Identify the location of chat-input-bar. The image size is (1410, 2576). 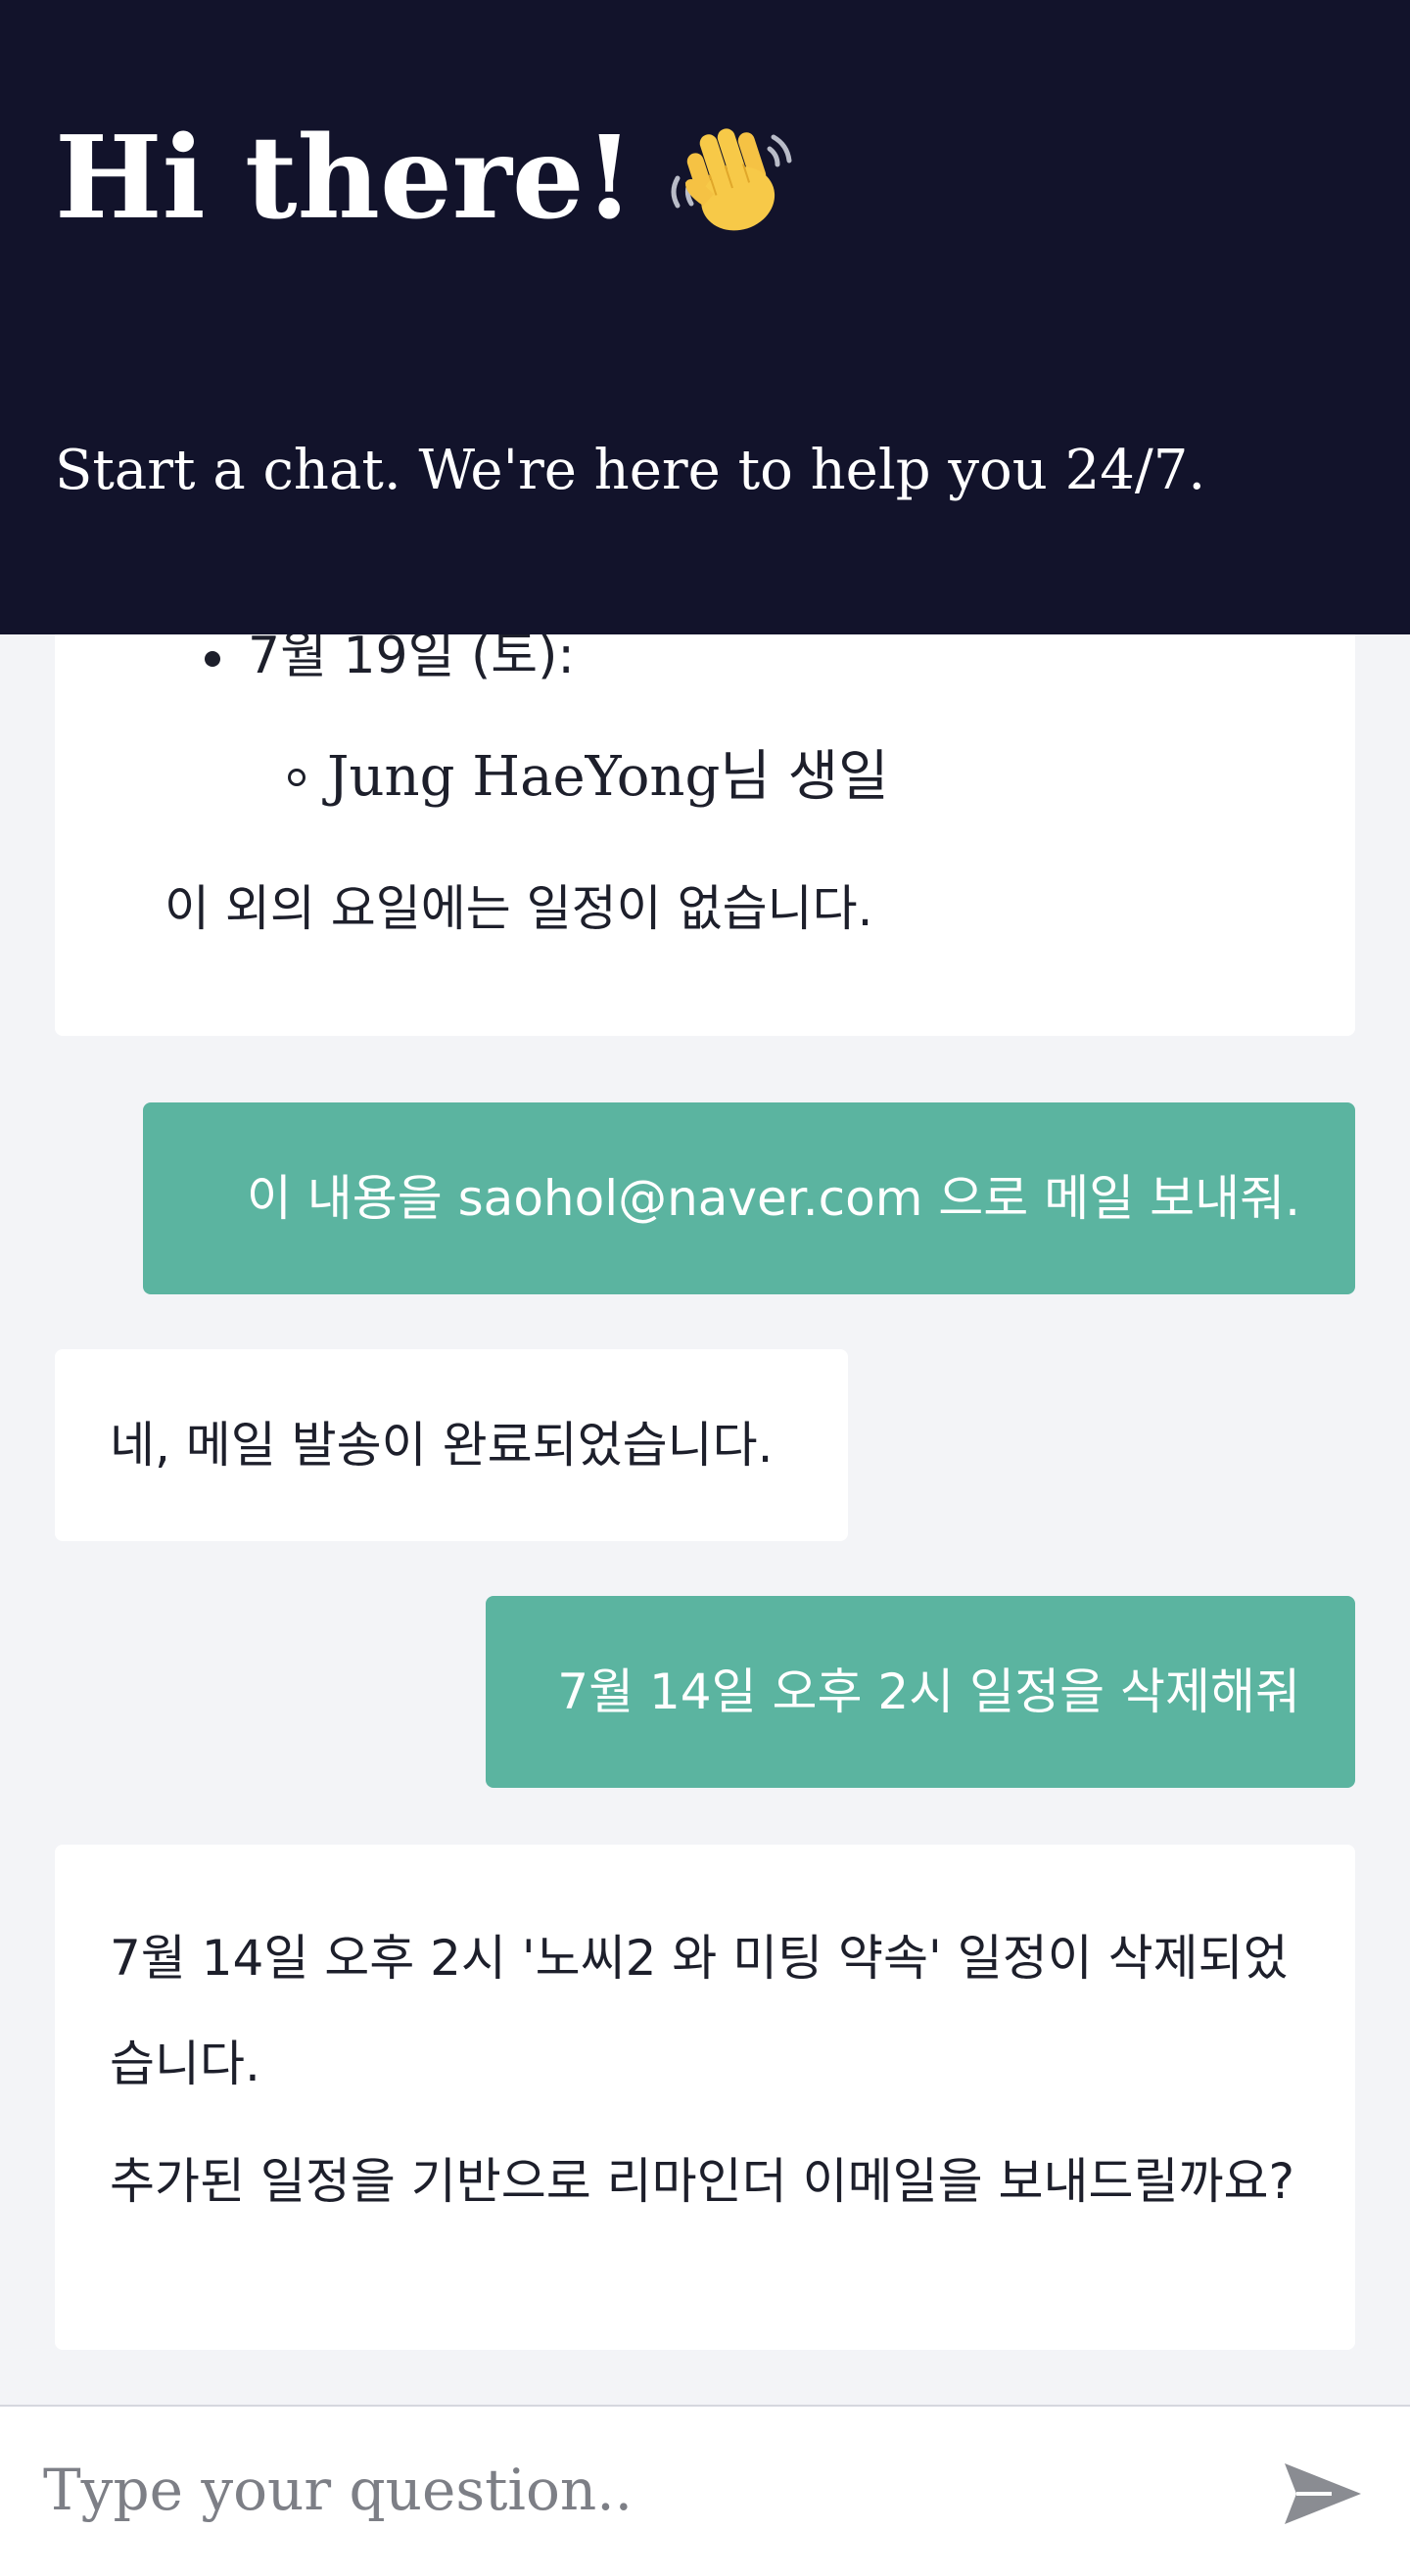
(705, 2491).